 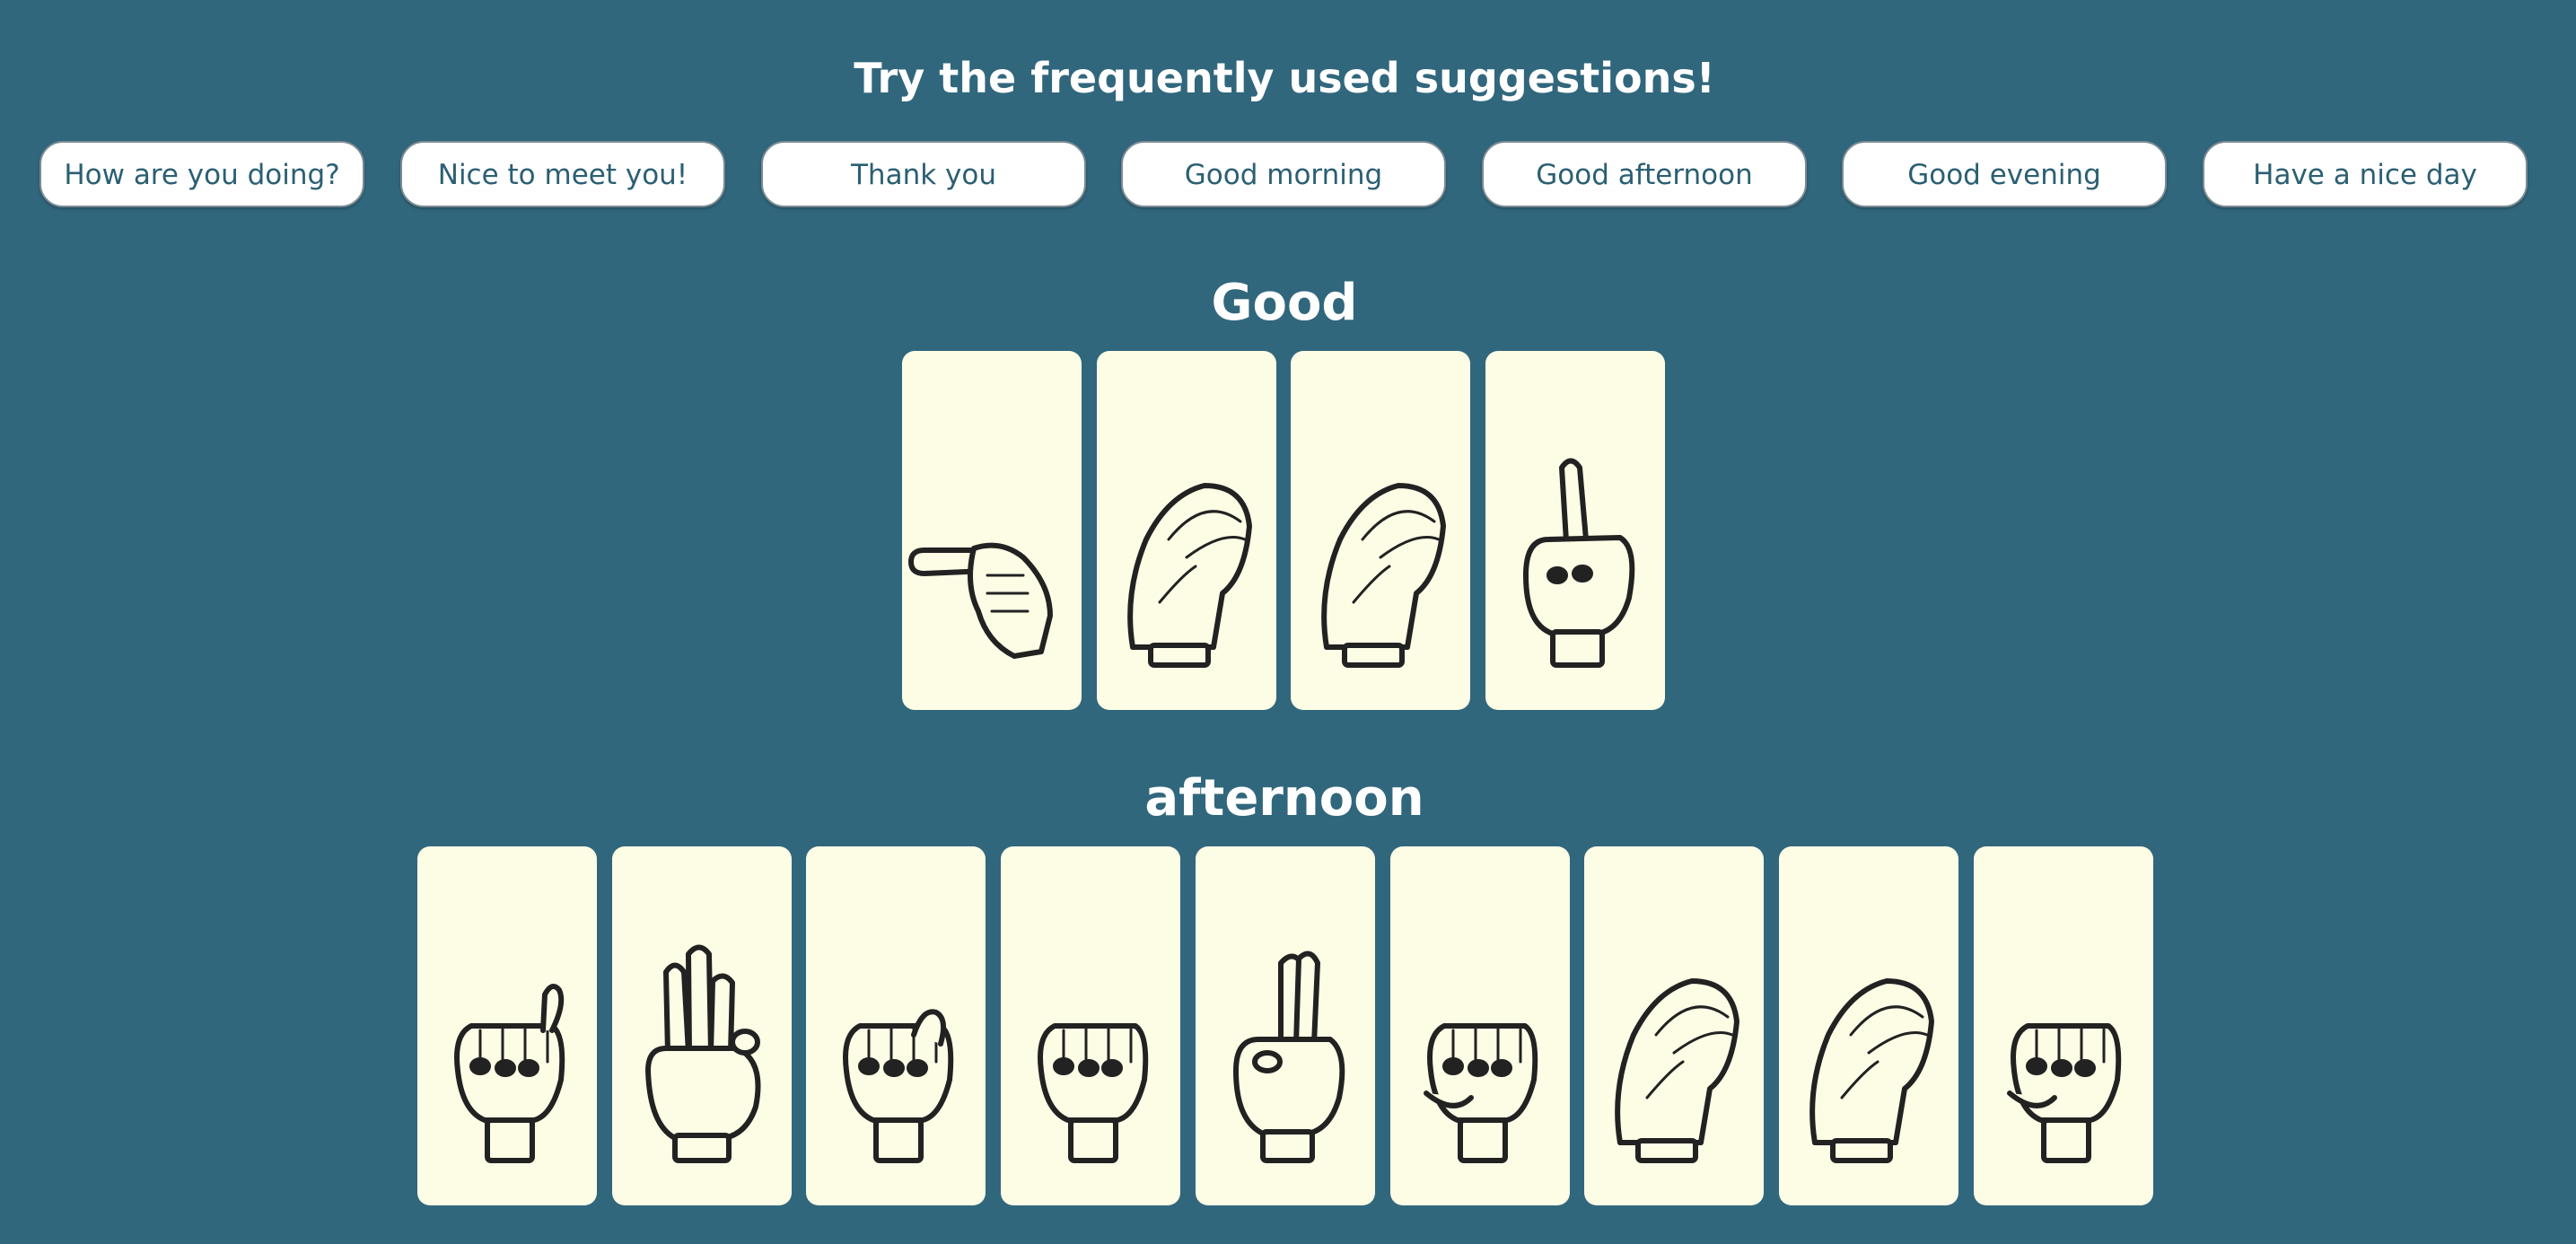 What do you see at coordinates (1644, 174) in the screenshot?
I see `suggestion-good-afternoon: Good afternoon` at bounding box center [1644, 174].